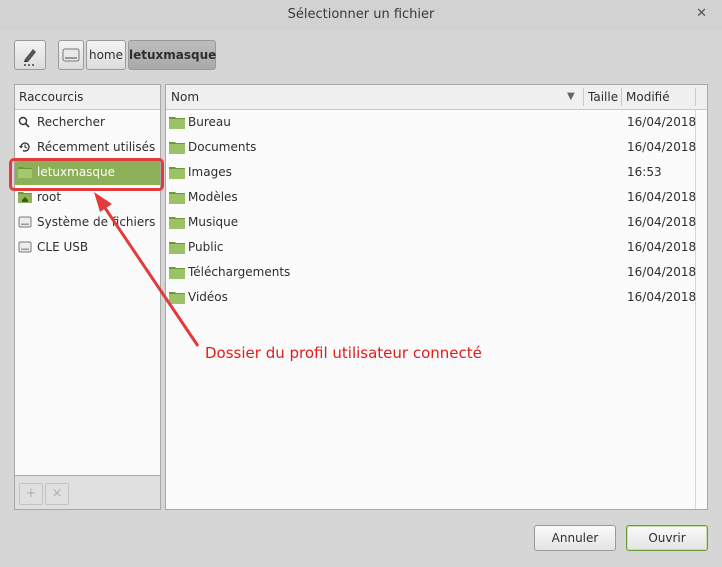 The width and height of the screenshot is (722, 567). Describe the element at coordinates (71, 122) in the screenshot. I see `sidebar-item-label: Rechercher` at that location.